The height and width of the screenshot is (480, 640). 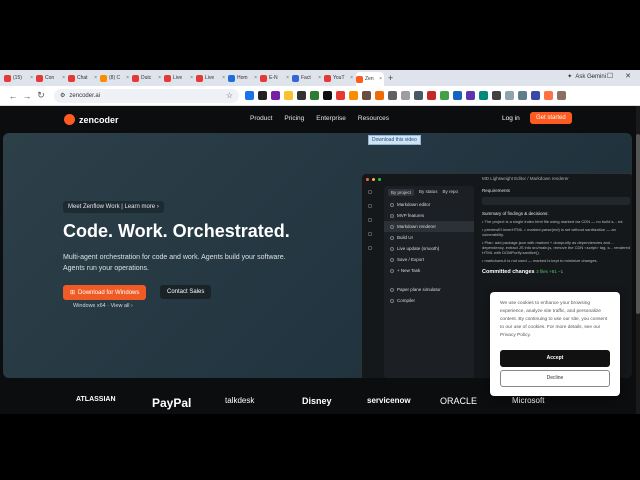 What do you see at coordinates (331, 118) in the screenshot?
I see `nav-menu-item: Enterprise` at bounding box center [331, 118].